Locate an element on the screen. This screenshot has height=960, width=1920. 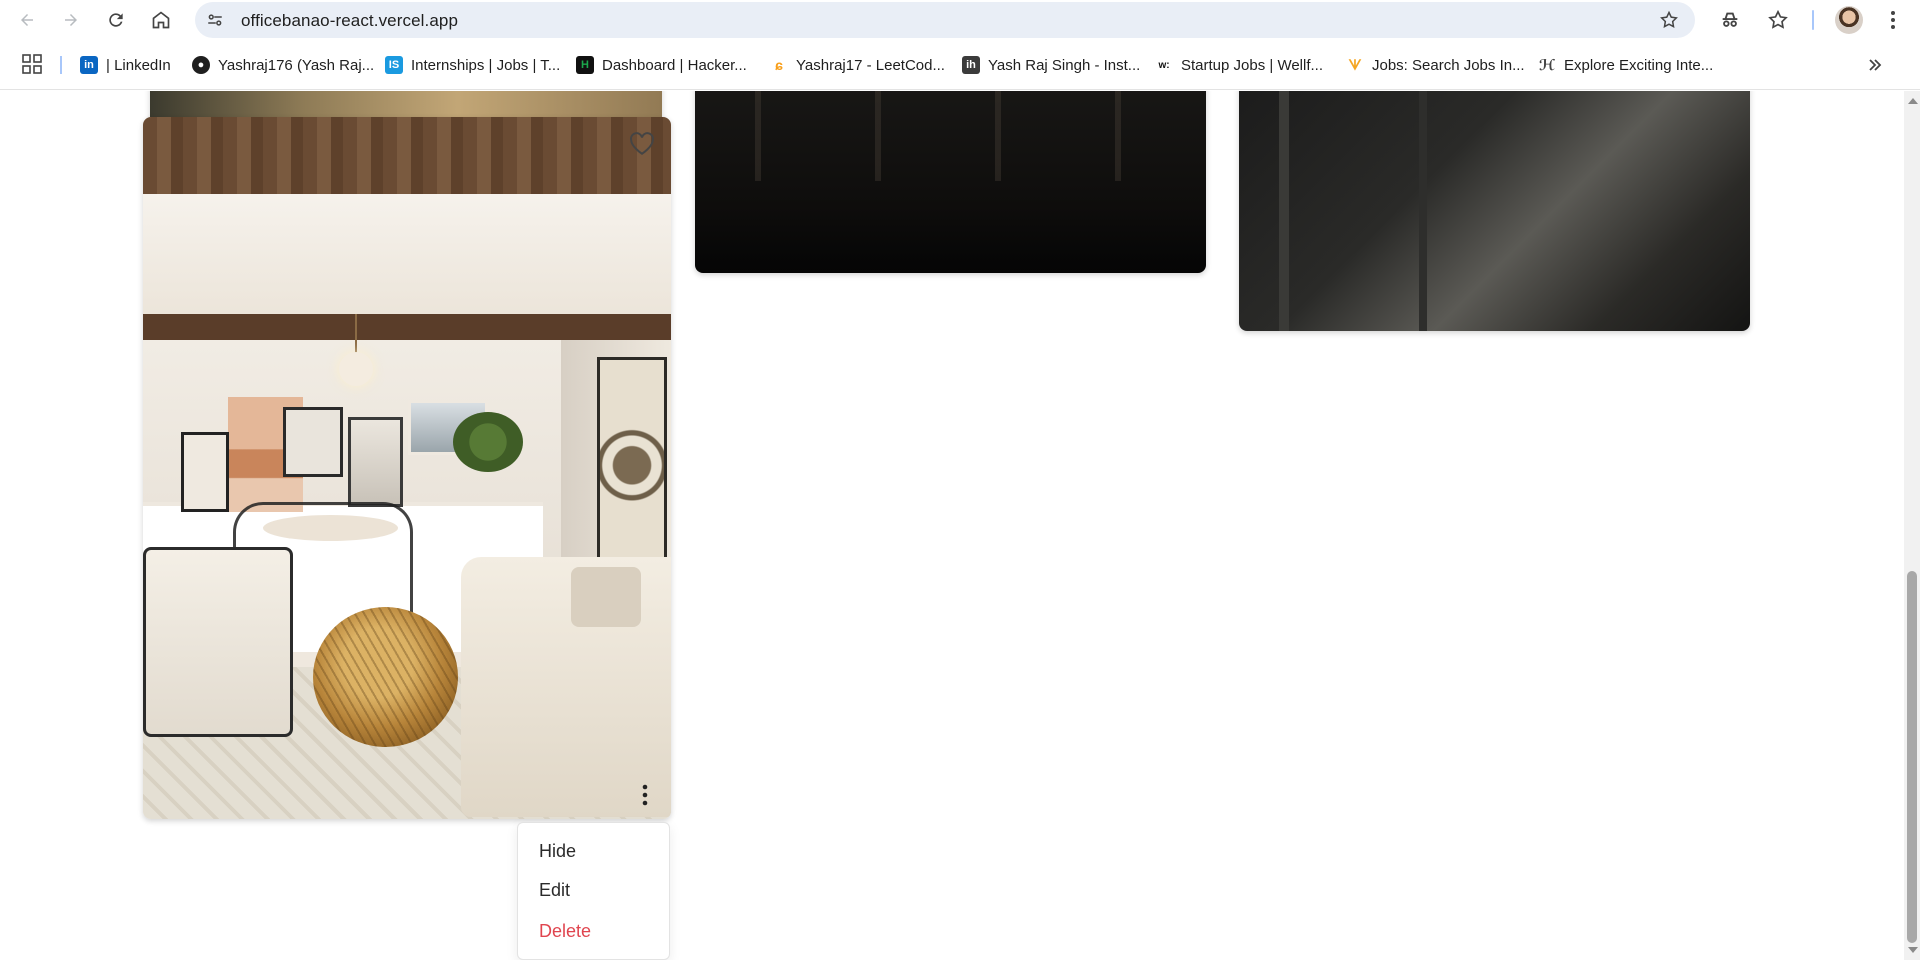
incognito-icon is located at coordinates (1730, 20).